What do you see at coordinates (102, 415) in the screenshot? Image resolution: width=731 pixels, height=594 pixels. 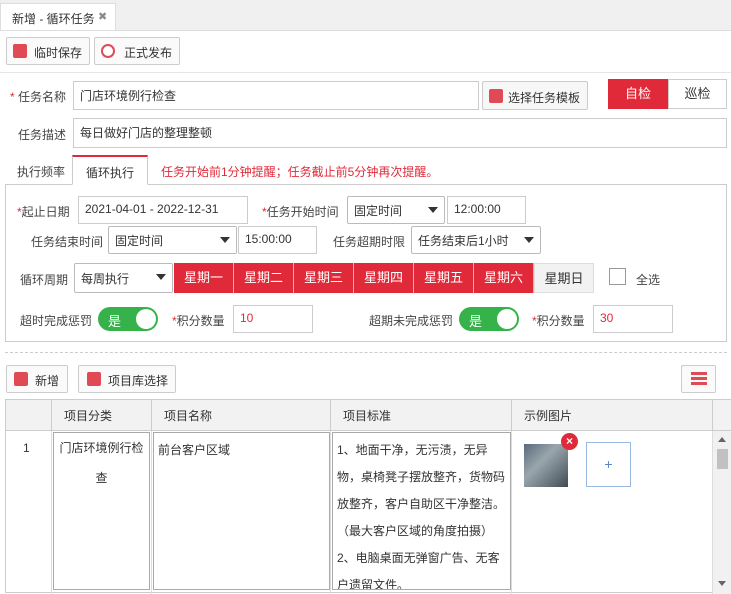 I see `header-category: 项目分类` at bounding box center [102, 415].